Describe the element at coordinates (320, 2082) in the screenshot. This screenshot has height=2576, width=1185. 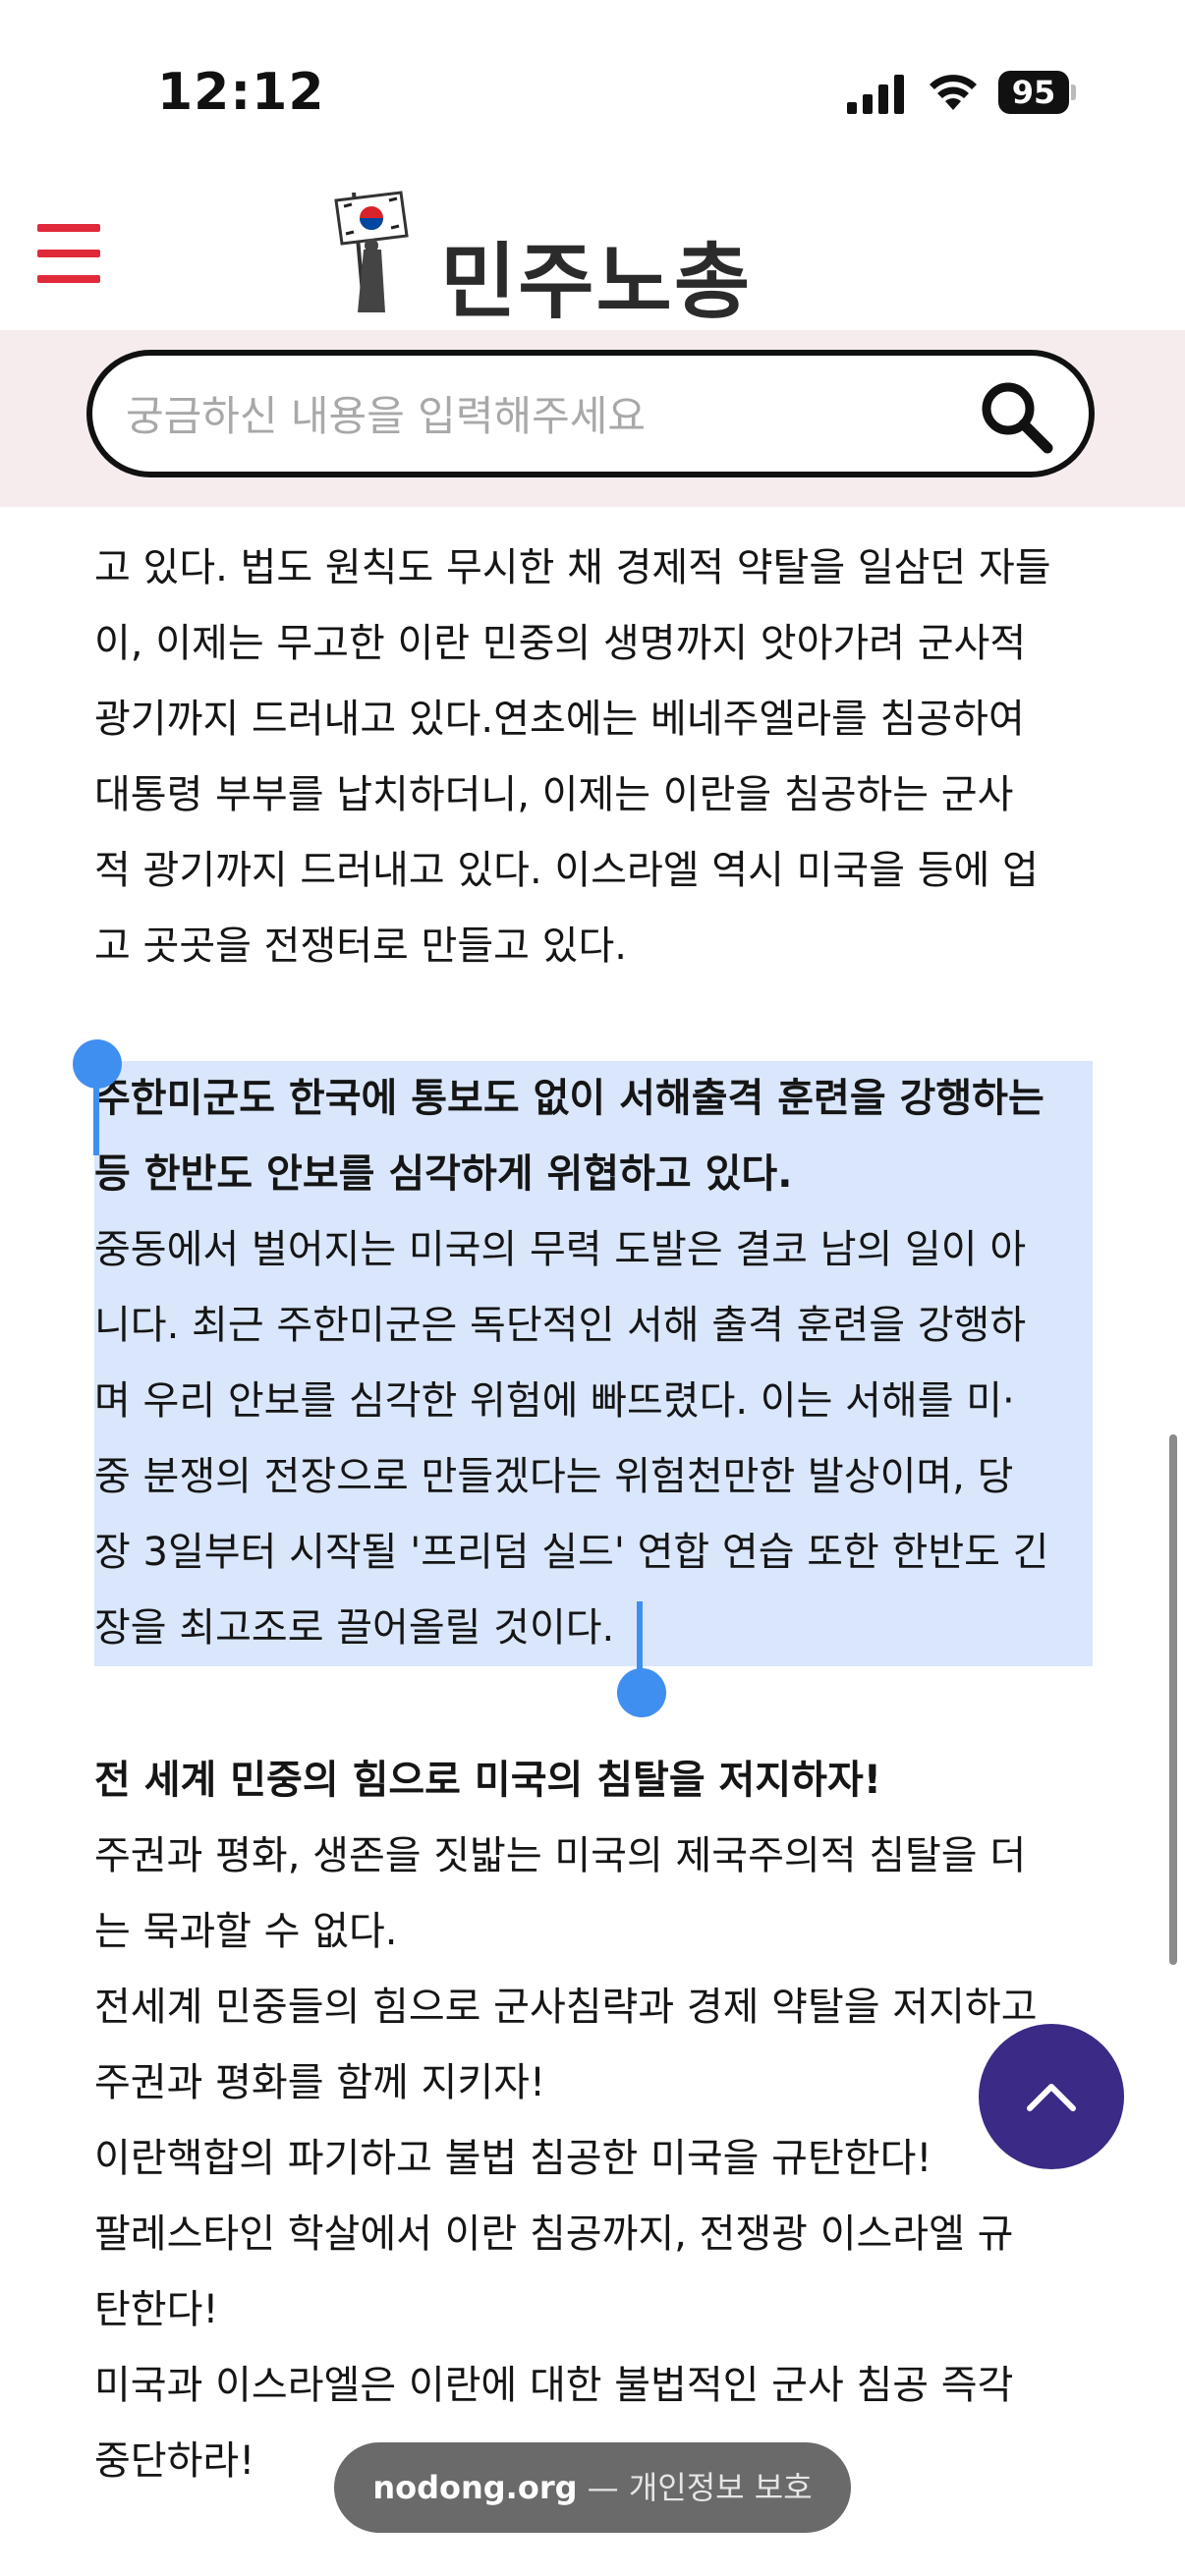
I see `text-line: 주권과 평화를 함께 지키자!` at that location.